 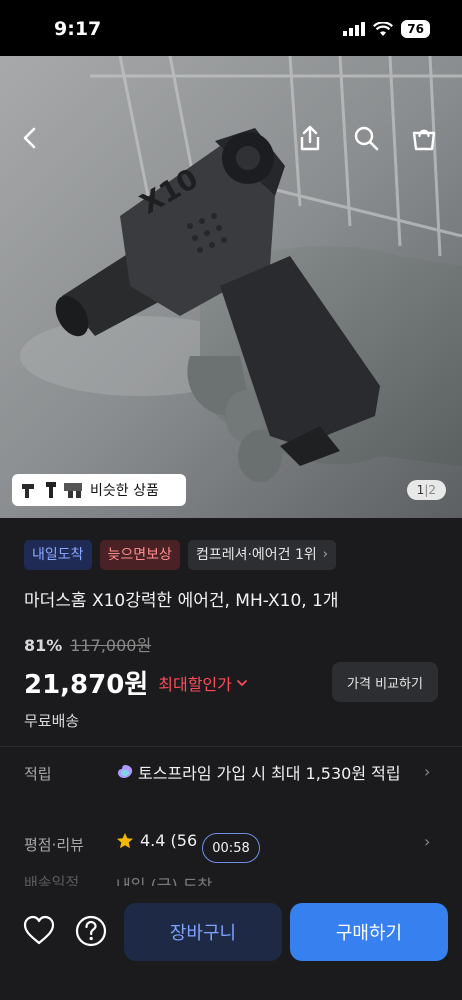 I want to click on points-label: 적립, so click(x=38, y=774).